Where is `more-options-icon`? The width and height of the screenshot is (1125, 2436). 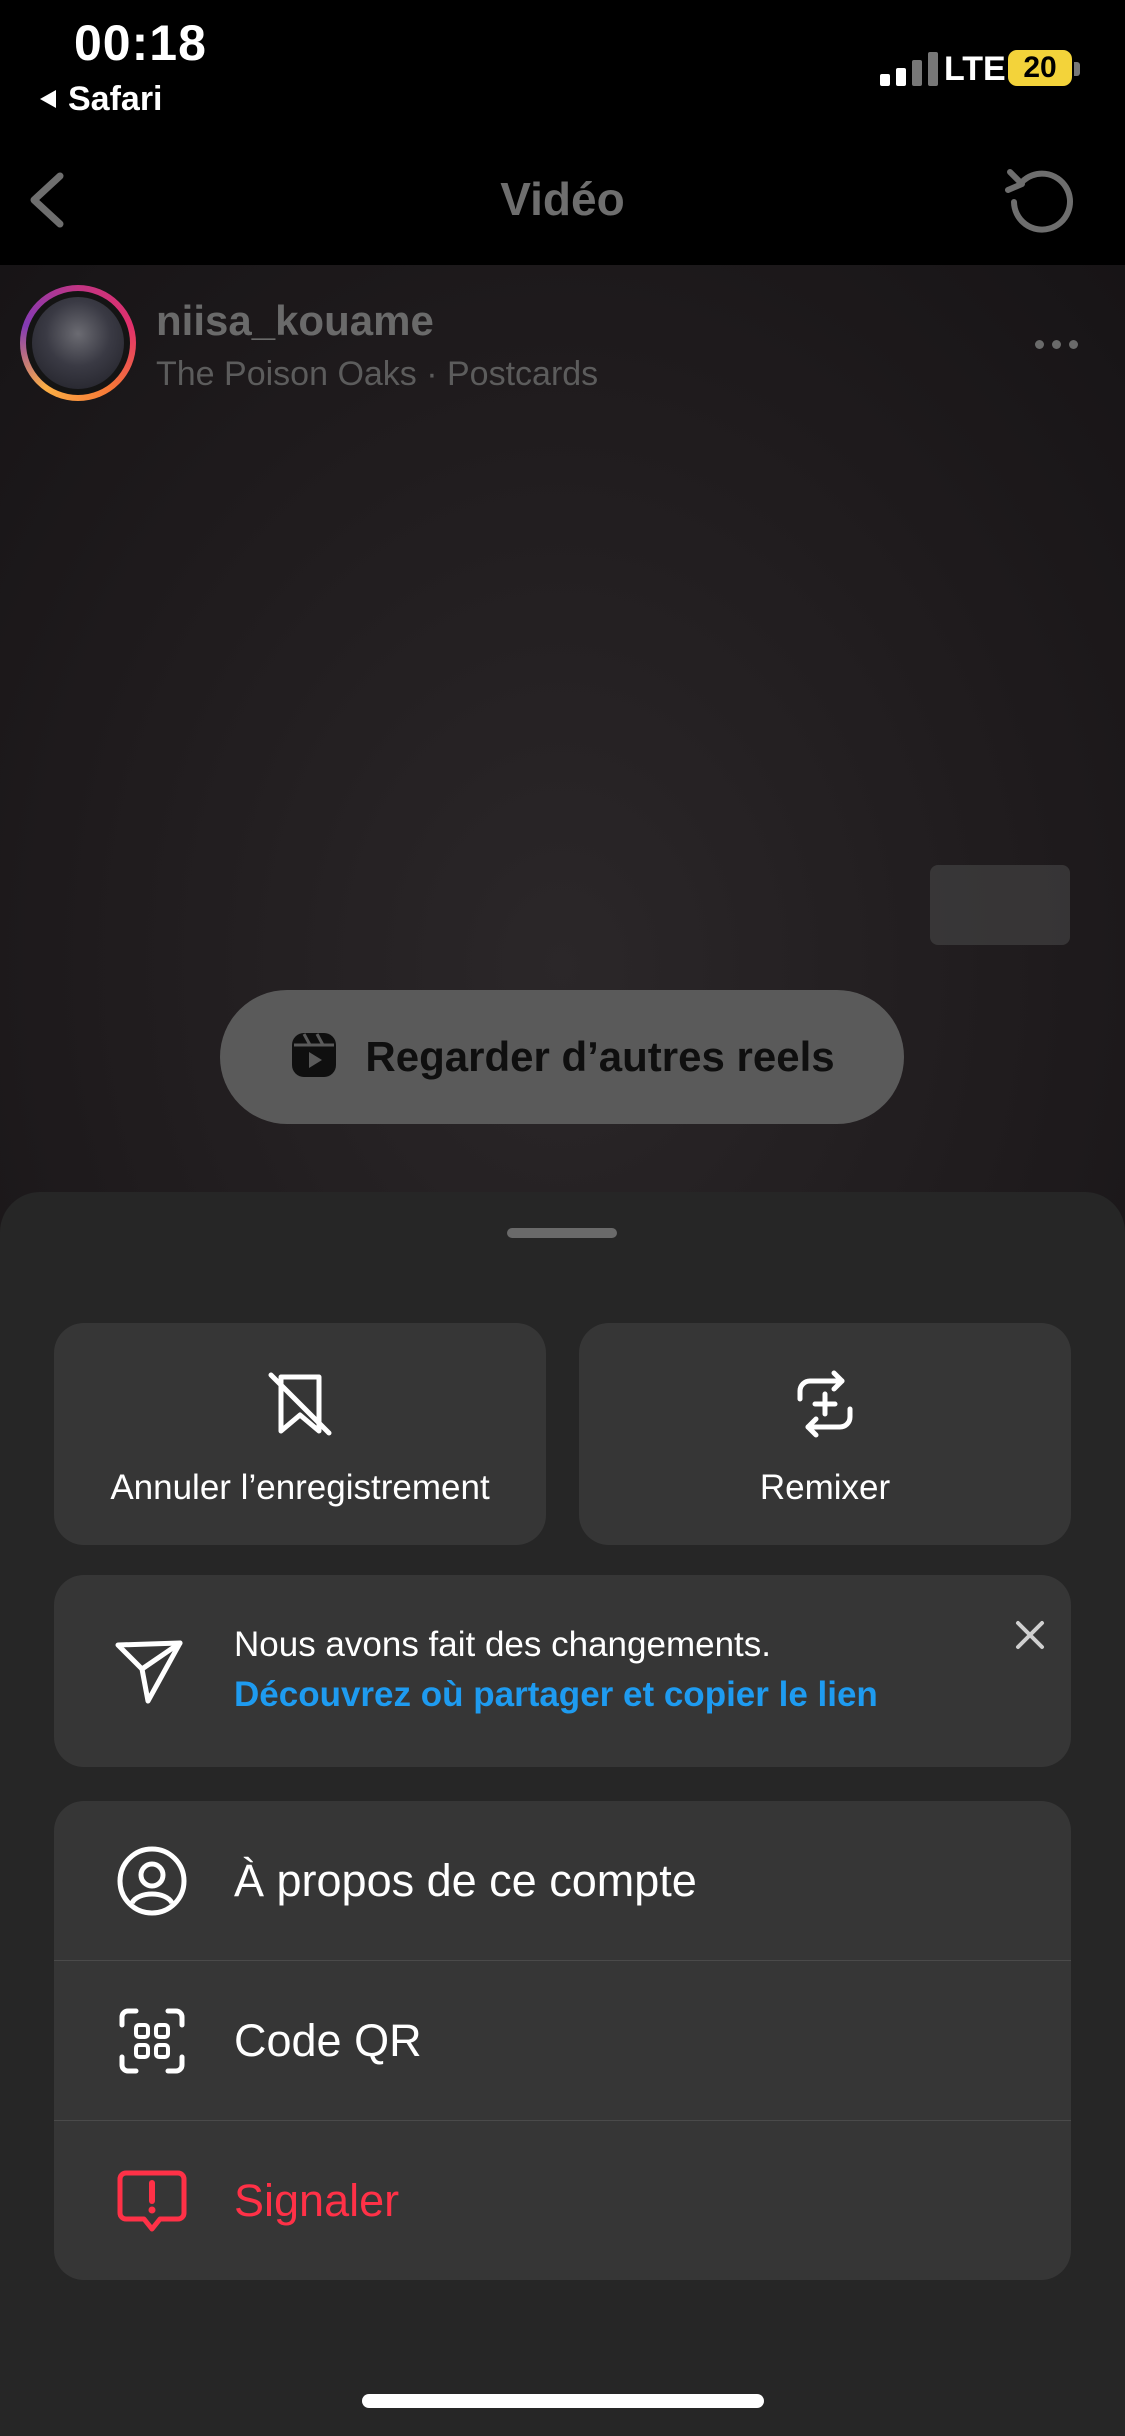 more-options-icon is located at coordinates (1056, 344).